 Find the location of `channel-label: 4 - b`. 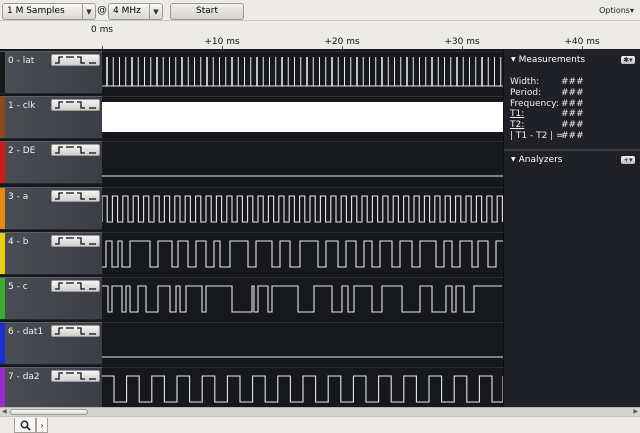

channel-label: 4 - b is located at coordinates (51, 253).